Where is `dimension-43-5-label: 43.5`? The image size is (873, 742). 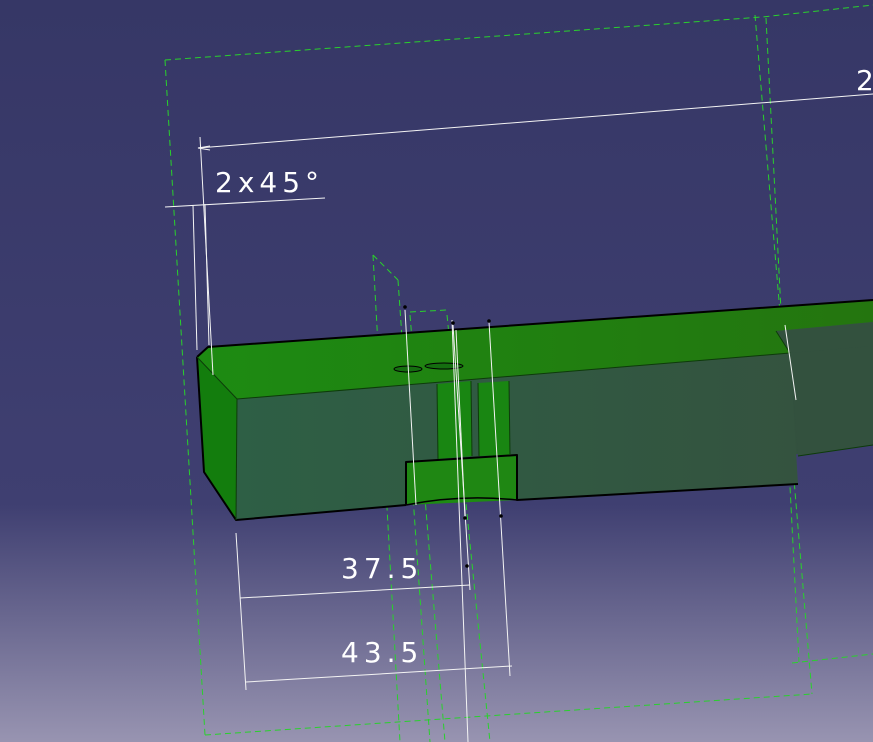
dimension-43-5-label: 43.5 is located at coordinates (382, 652).